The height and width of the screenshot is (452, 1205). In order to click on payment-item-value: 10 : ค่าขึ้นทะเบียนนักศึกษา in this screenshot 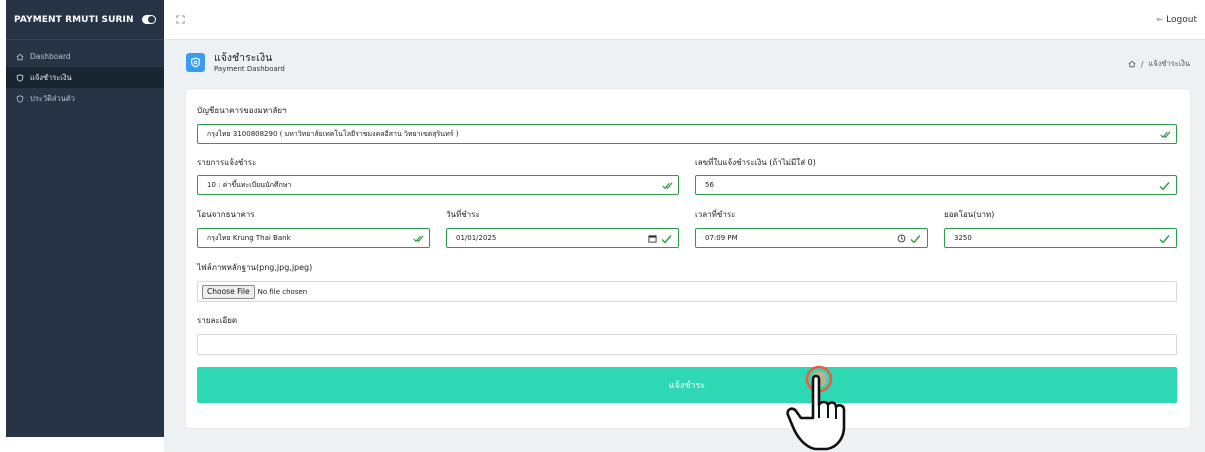, I will do `click(249, 184)`.